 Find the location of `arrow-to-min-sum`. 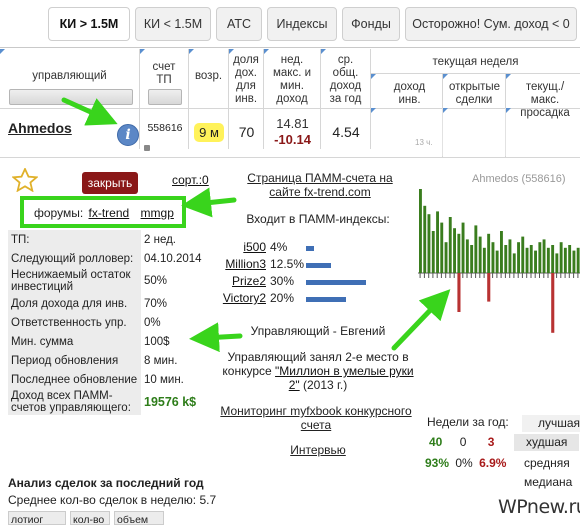

arrow-to-min-sum is located at coordinates (216, 337).